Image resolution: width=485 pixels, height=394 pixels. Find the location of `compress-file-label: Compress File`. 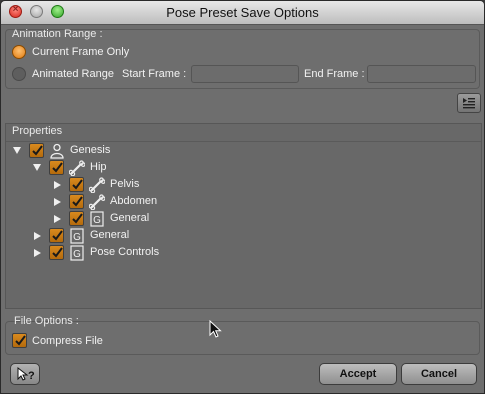

compress-file-label: Compress File is located at coordinates (67, 341).